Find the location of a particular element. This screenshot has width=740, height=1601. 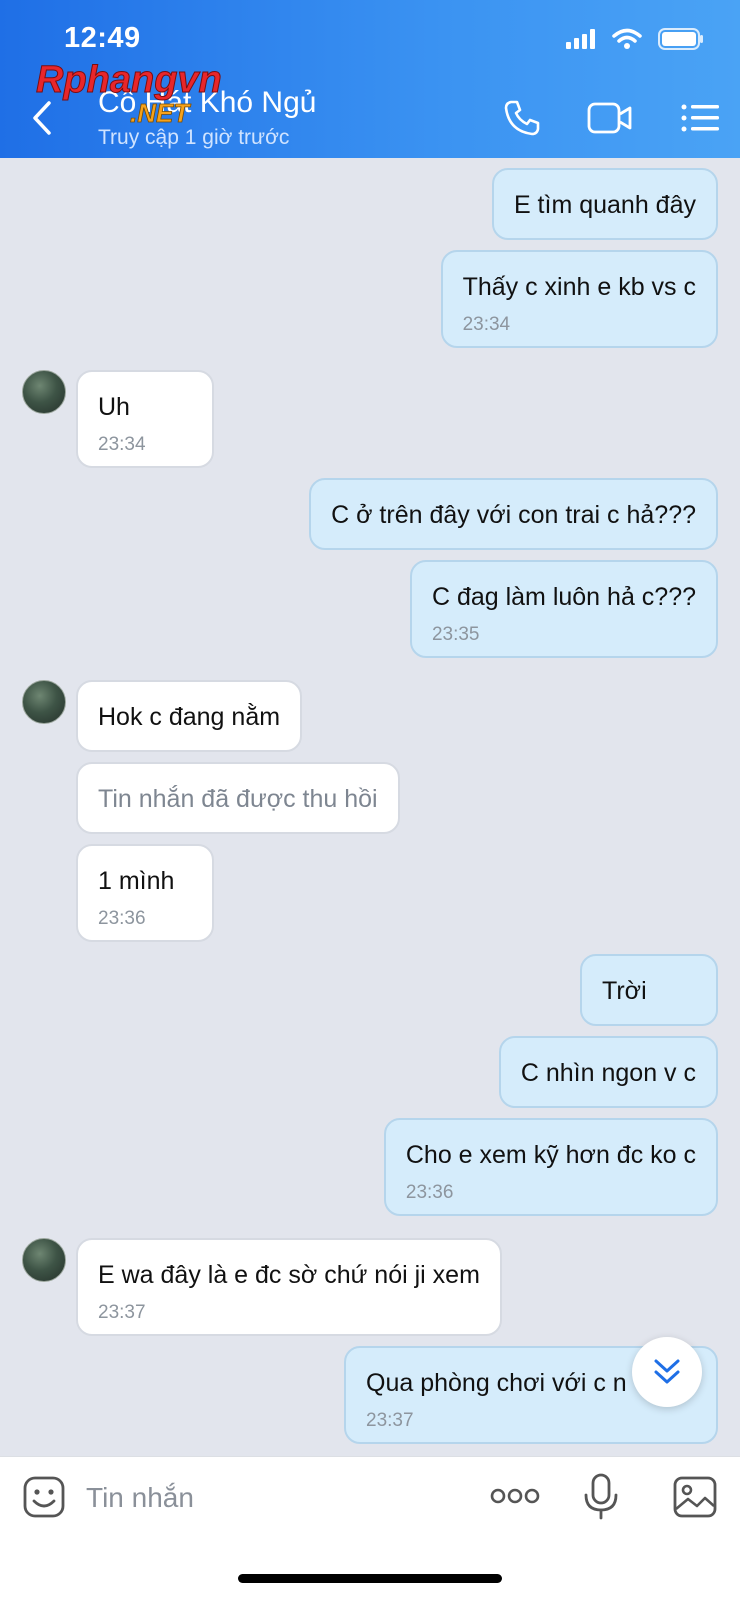

message-bubble: E tìm quanh đây is located at coordinates (604, 204).